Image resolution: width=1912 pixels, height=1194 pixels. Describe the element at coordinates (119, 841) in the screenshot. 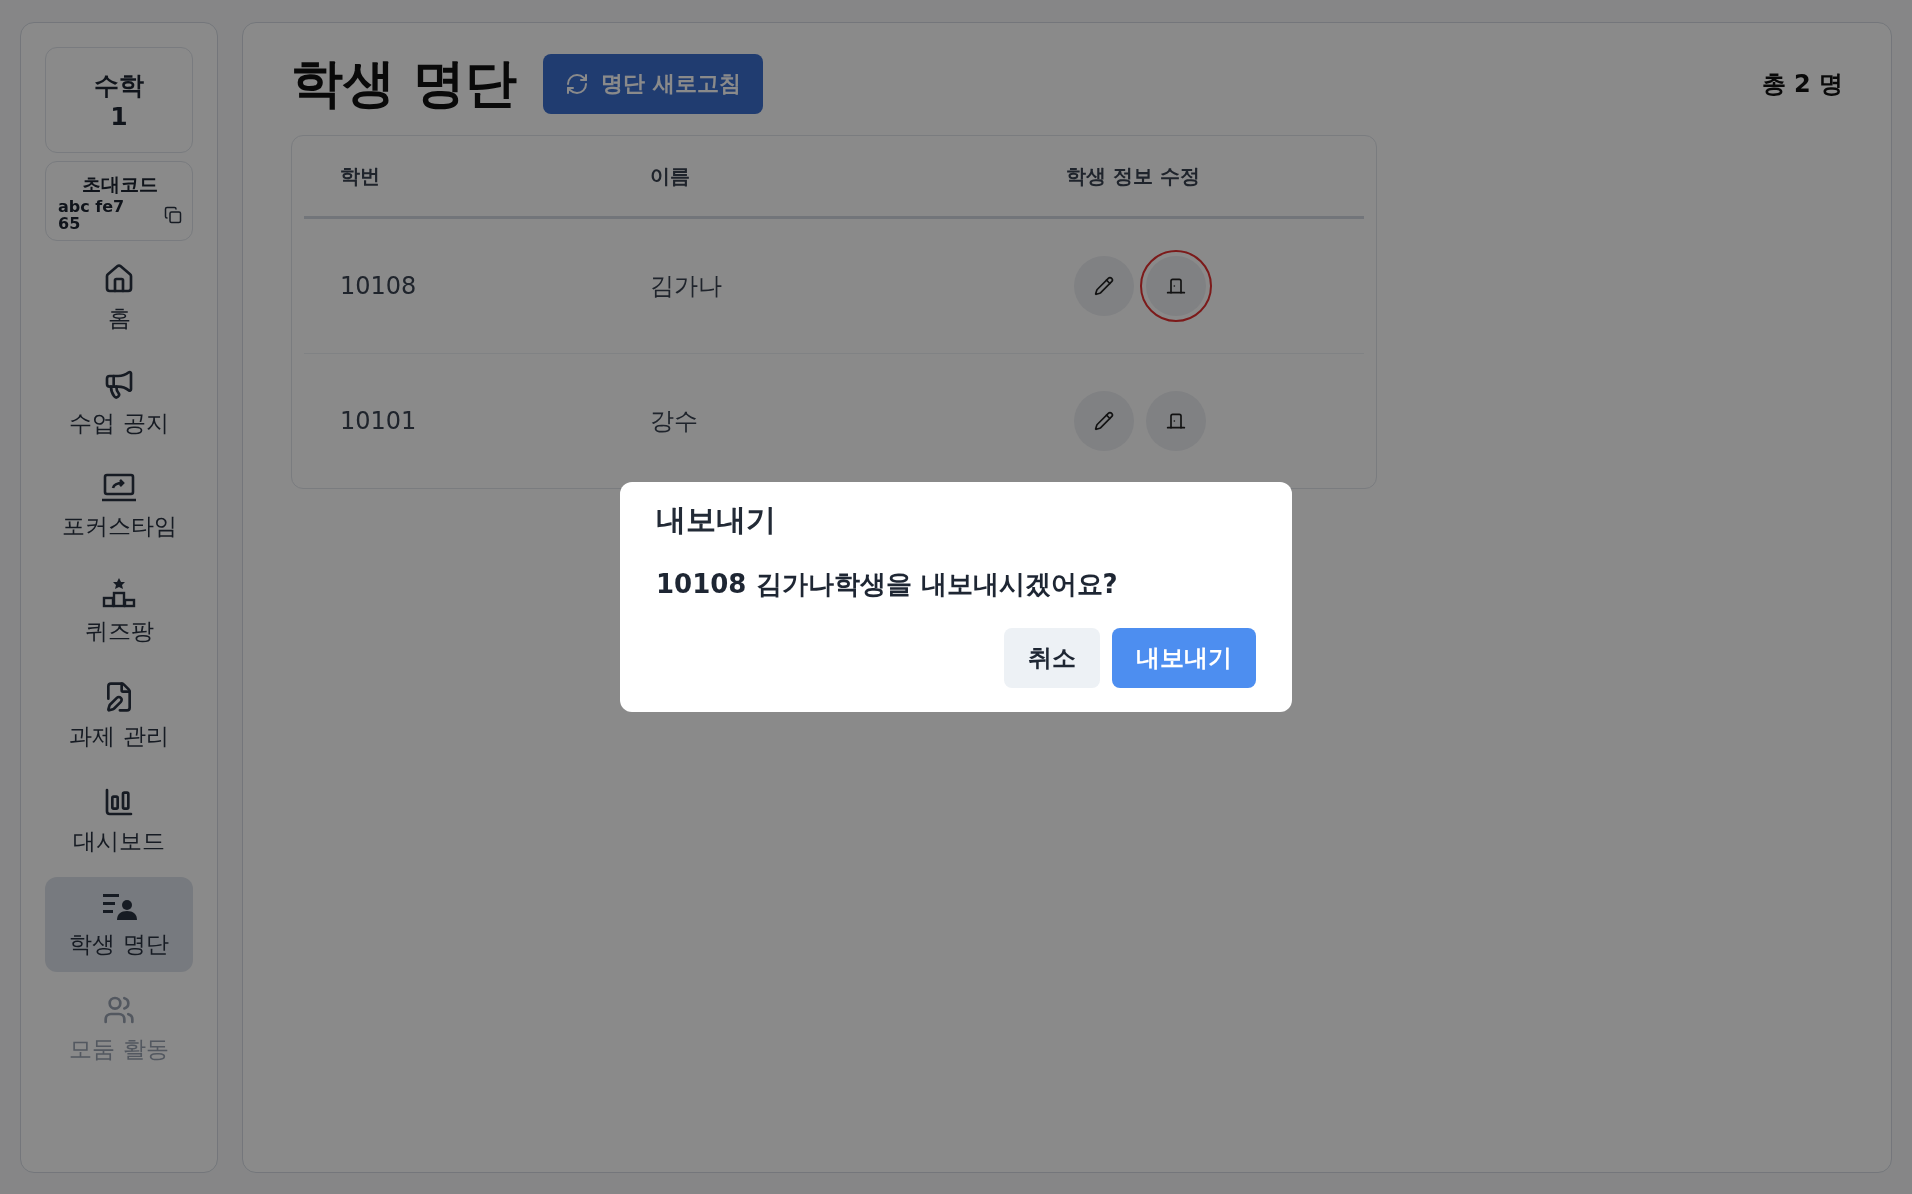

I see `nav-label: 대시보드` at that location.